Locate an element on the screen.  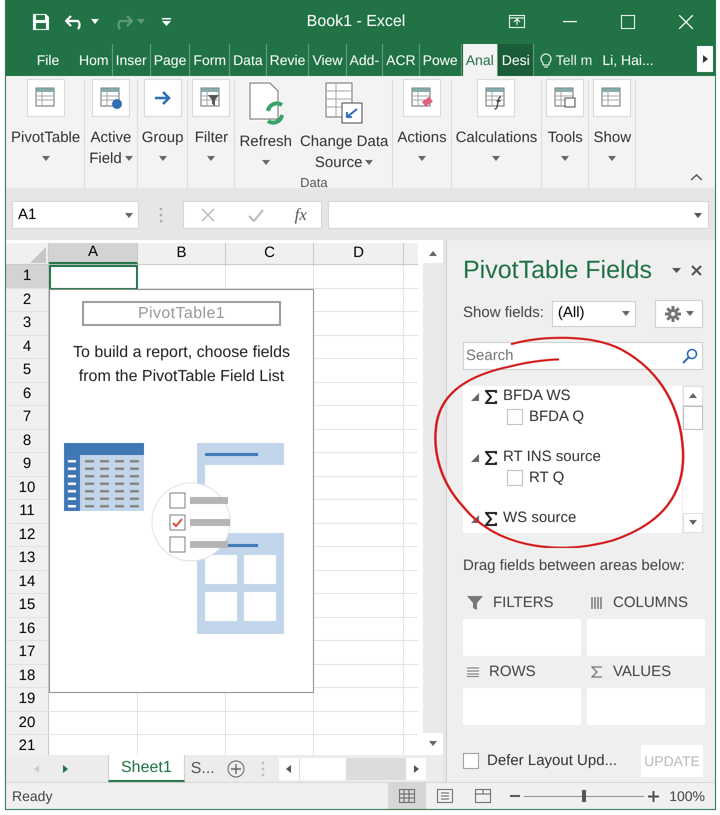
areas-hint: Drag fields between areas below: is located at coordinates (574, 566).